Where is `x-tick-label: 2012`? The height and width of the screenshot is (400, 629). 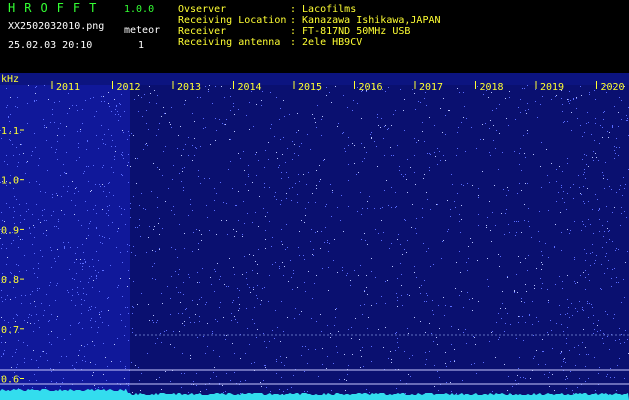
x-tick-label: 2012 is located at coordinates (129, 87).